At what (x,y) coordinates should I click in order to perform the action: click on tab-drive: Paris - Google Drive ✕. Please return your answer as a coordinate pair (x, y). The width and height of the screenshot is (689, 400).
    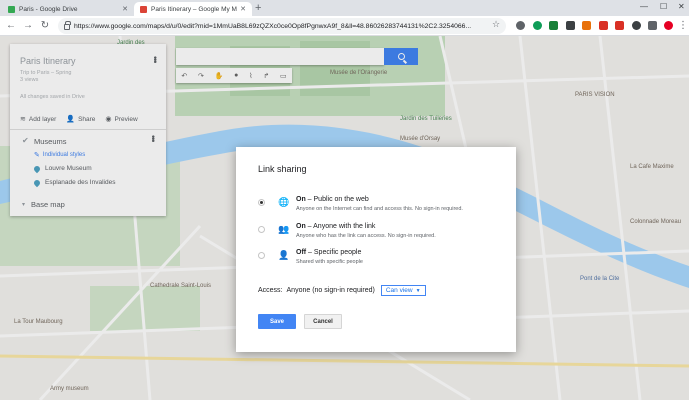
    Looking at the image, I should click on (68, 9).